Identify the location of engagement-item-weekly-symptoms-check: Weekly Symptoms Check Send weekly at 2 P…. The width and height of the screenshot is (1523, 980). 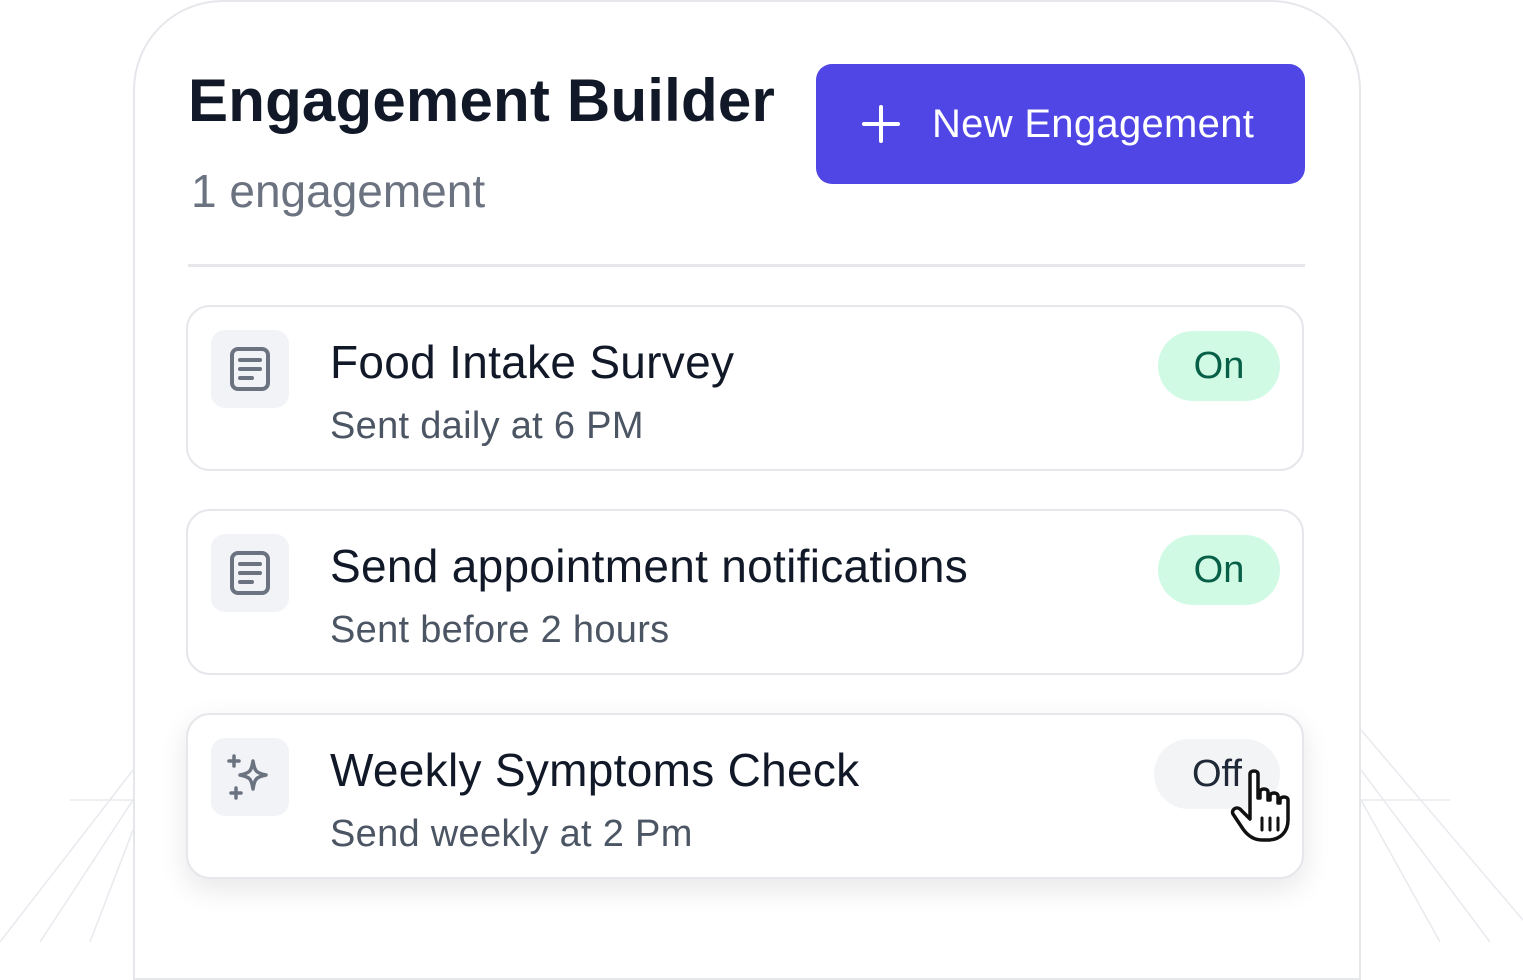
(745, 796).